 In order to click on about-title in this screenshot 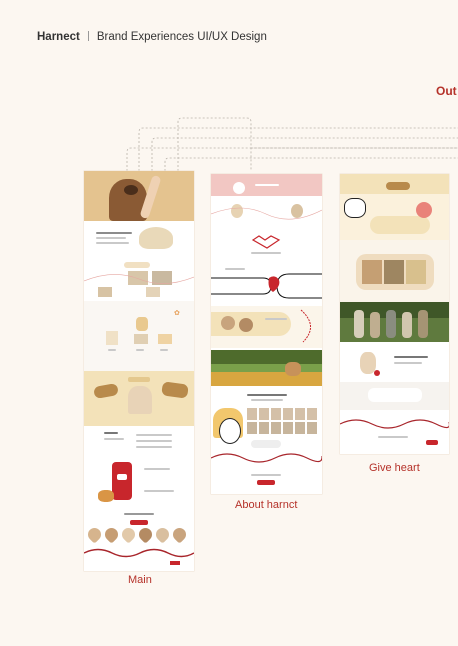, I will do `click(266, 397)`.